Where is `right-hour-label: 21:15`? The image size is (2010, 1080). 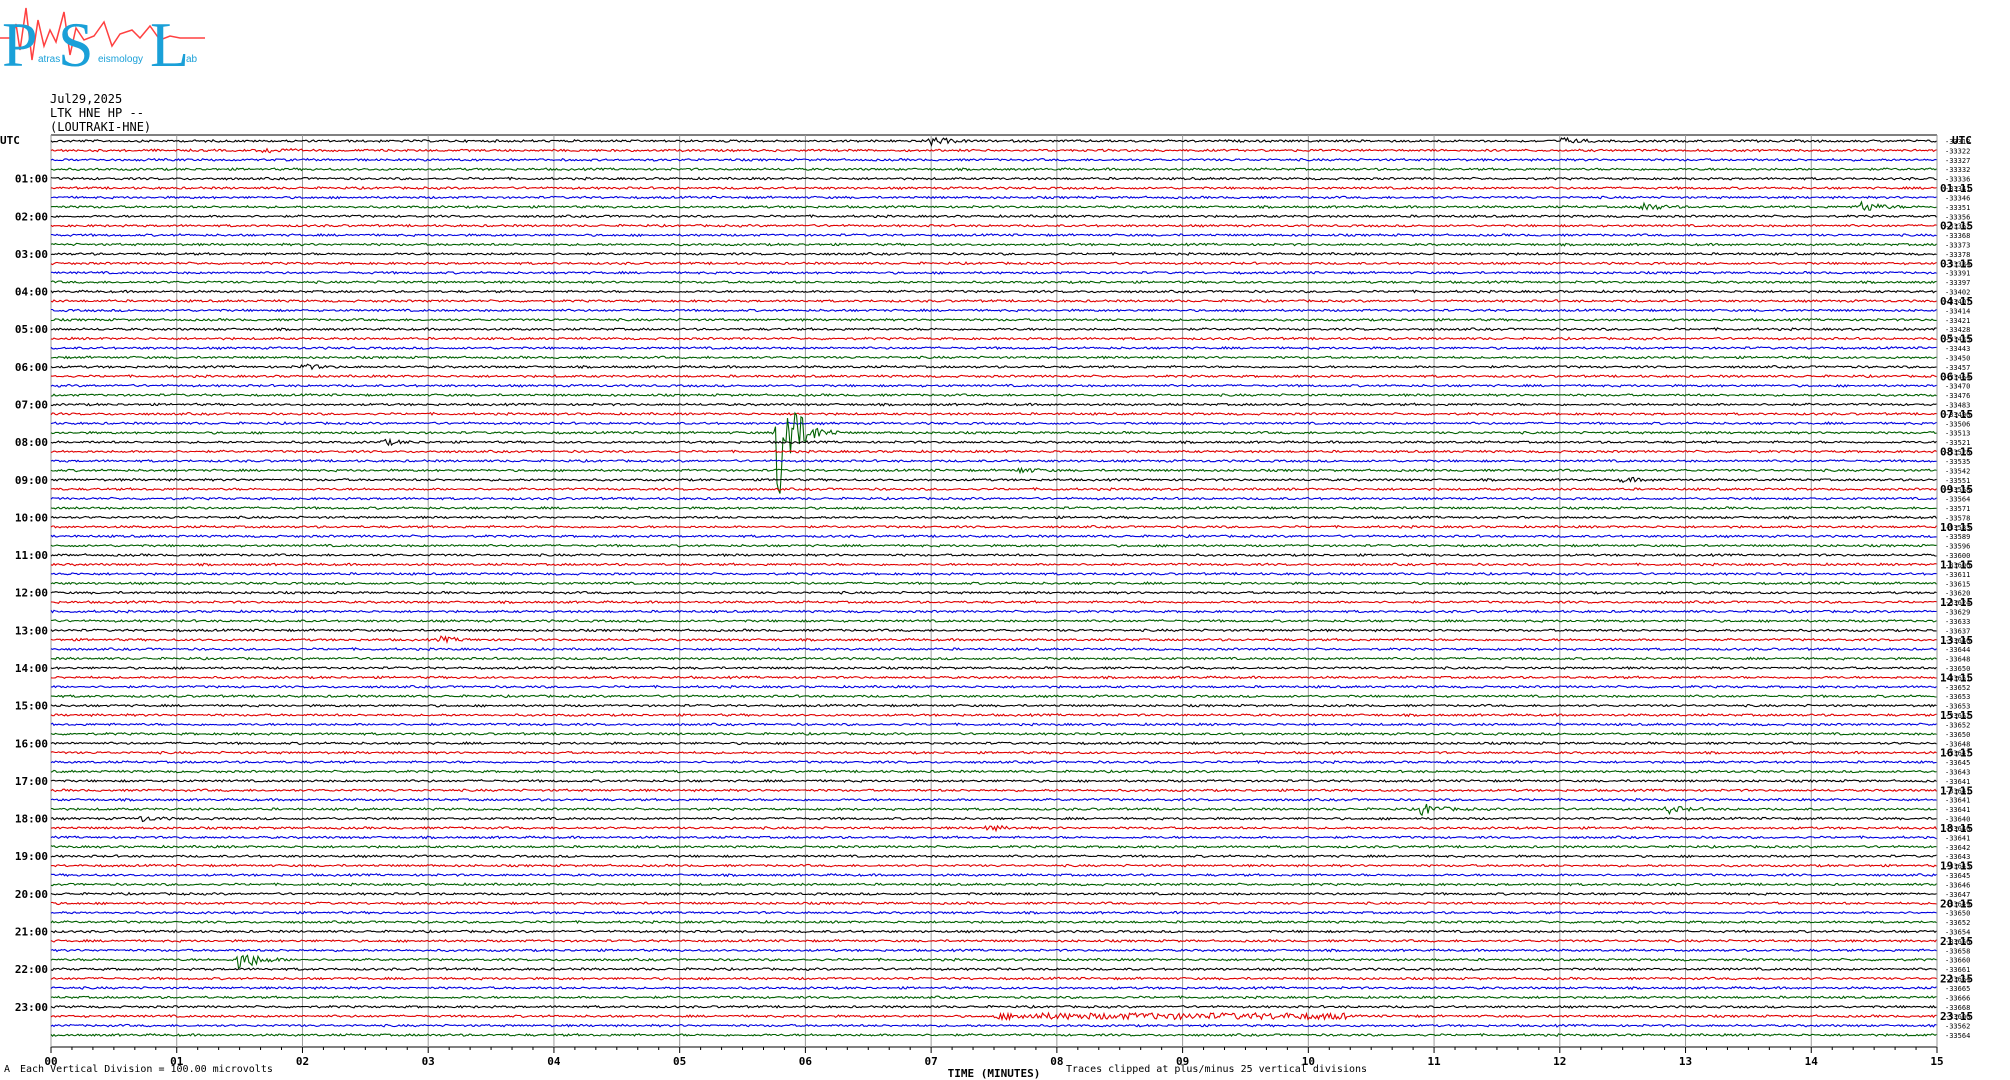
right-hour-label: 21:15 is located at coordinates (1956, 941).